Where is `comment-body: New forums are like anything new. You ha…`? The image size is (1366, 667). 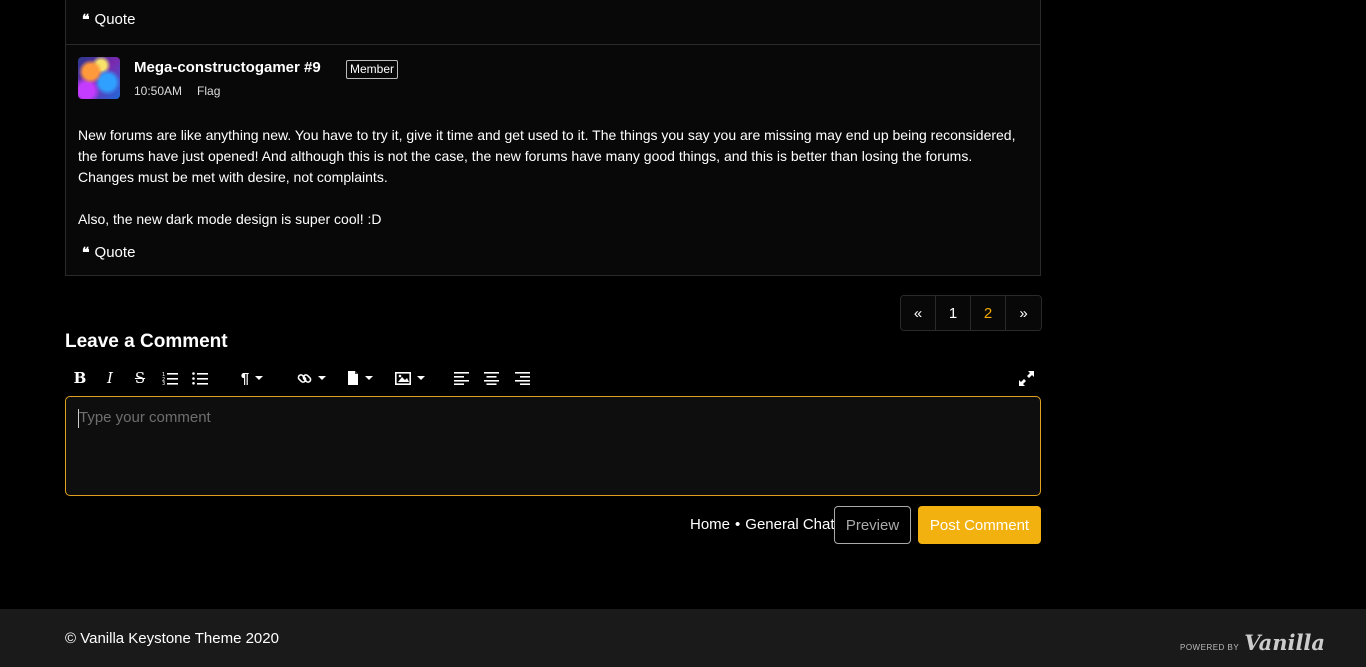
comment-body: New forums are like anything new. You ha… is located at coordinates (550, 177).